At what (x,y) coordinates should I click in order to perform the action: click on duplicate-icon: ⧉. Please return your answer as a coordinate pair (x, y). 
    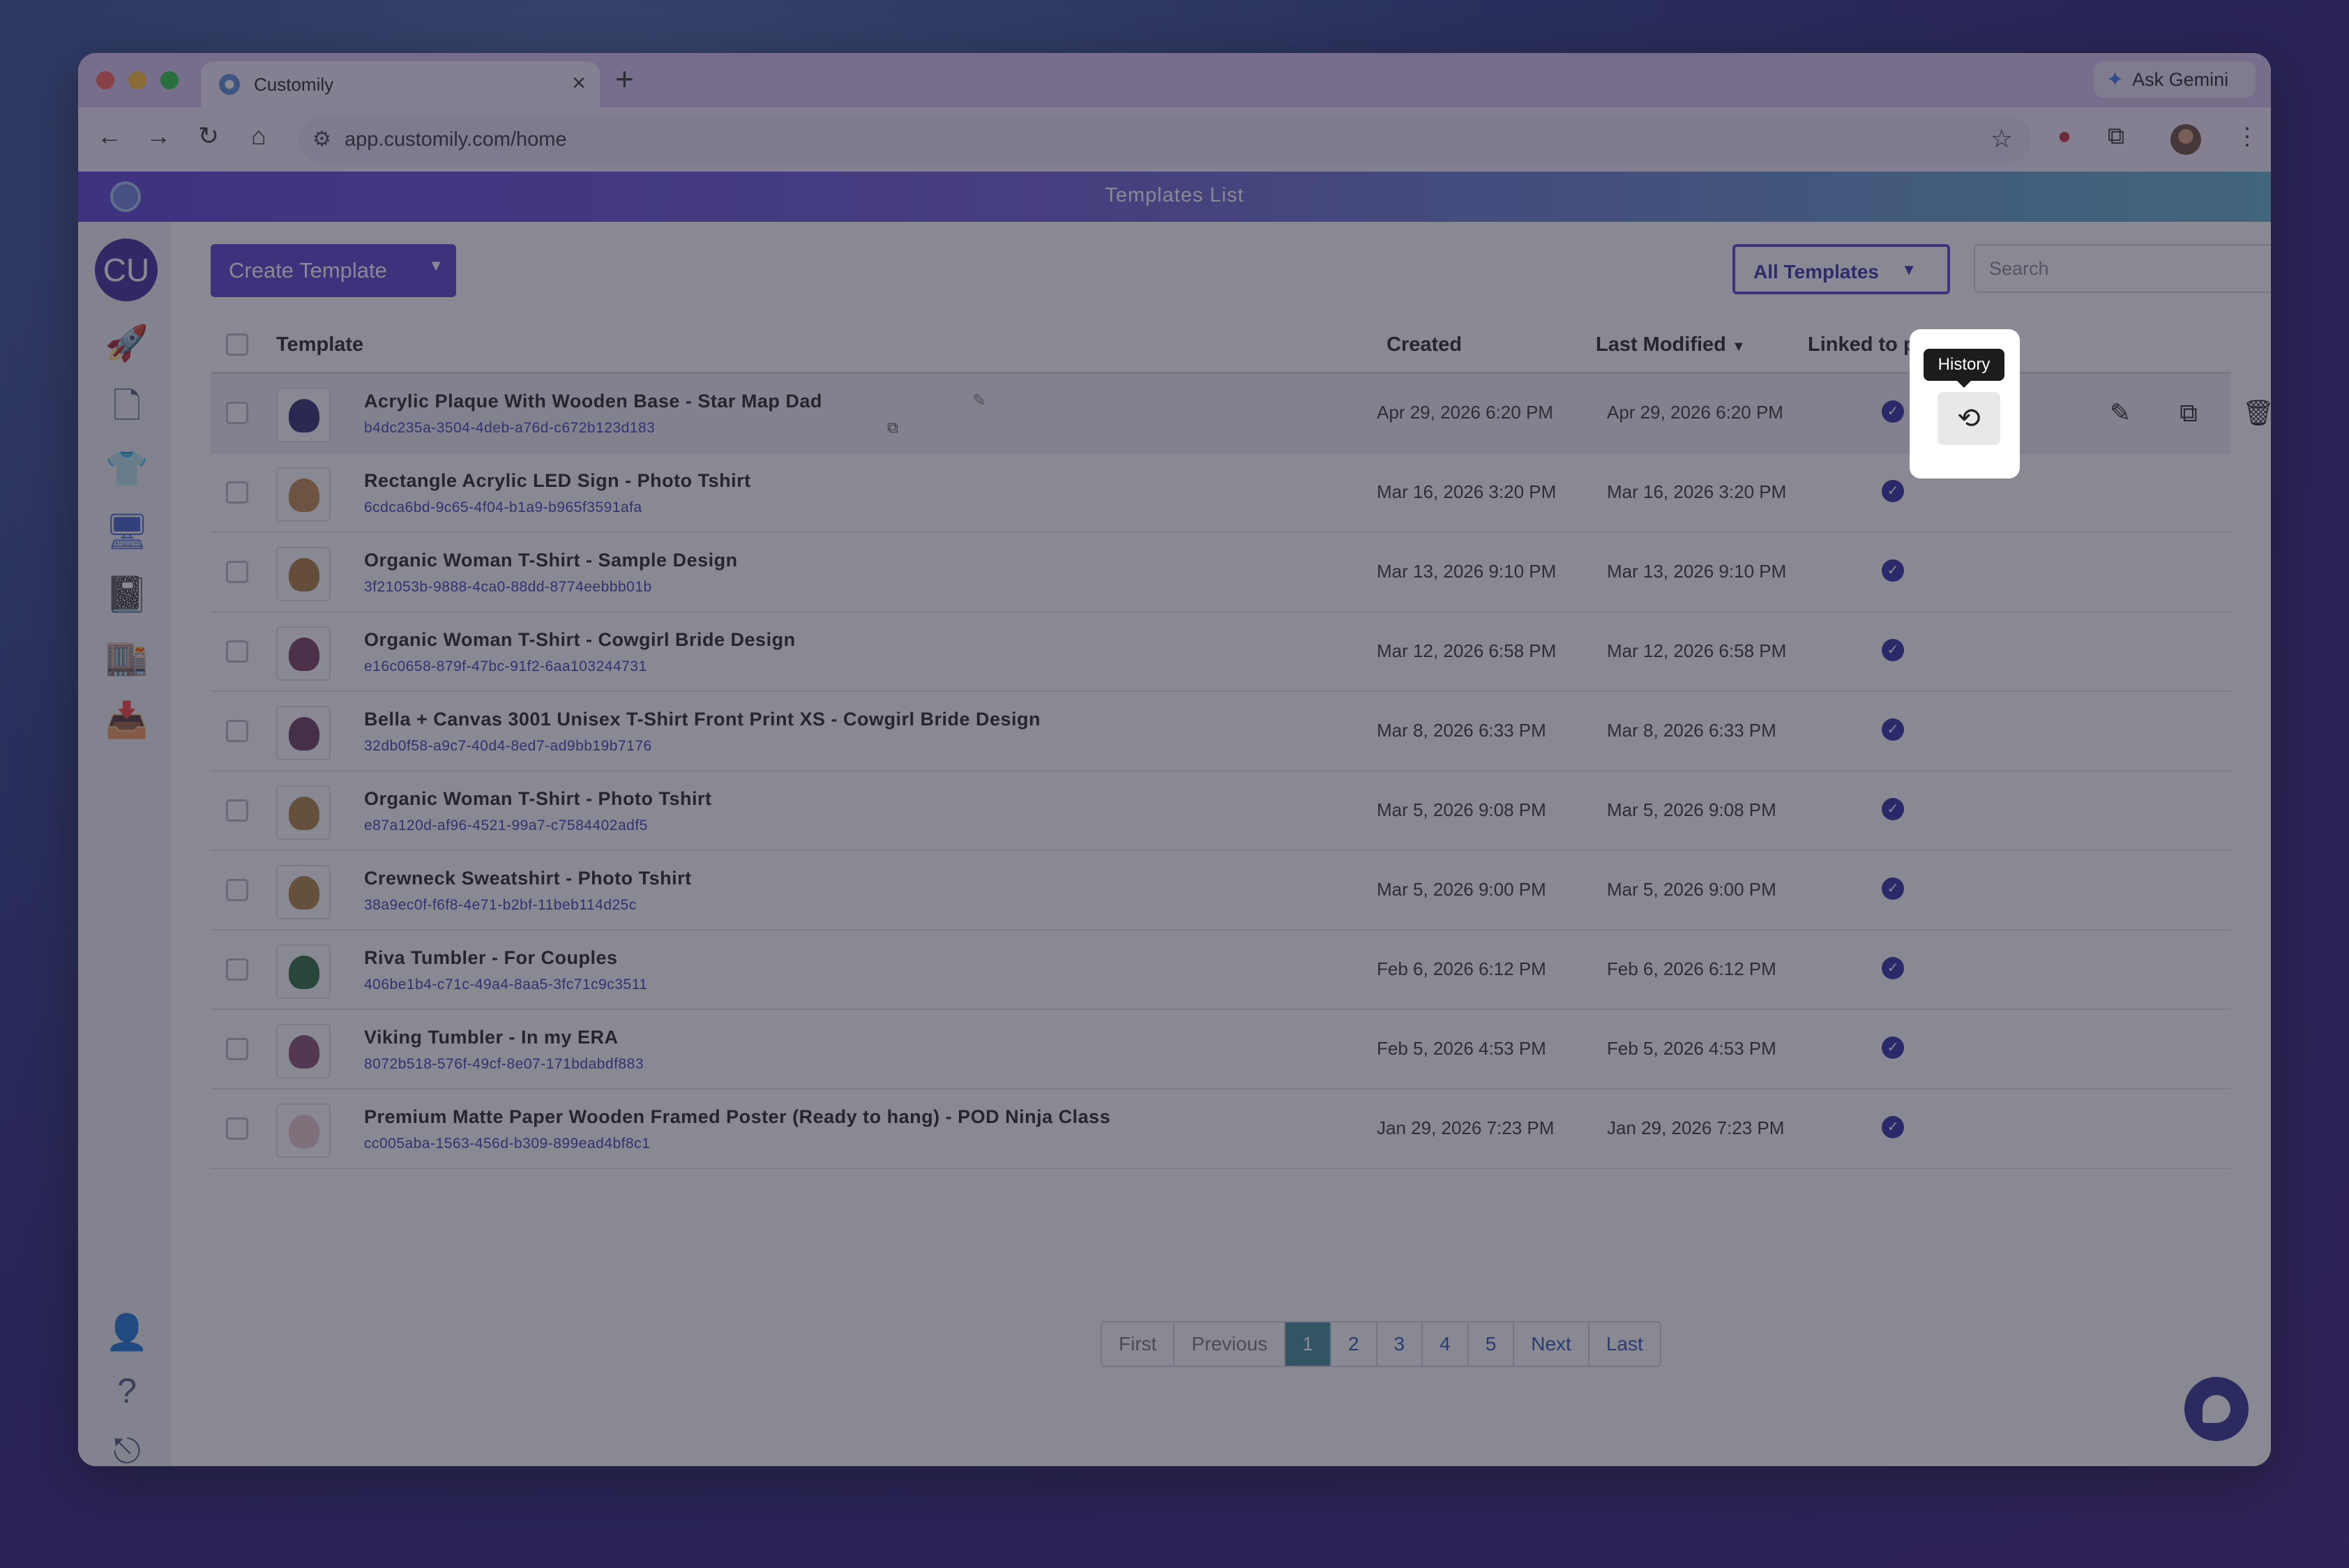
    Looking at the image, I should click on (2189, 413).